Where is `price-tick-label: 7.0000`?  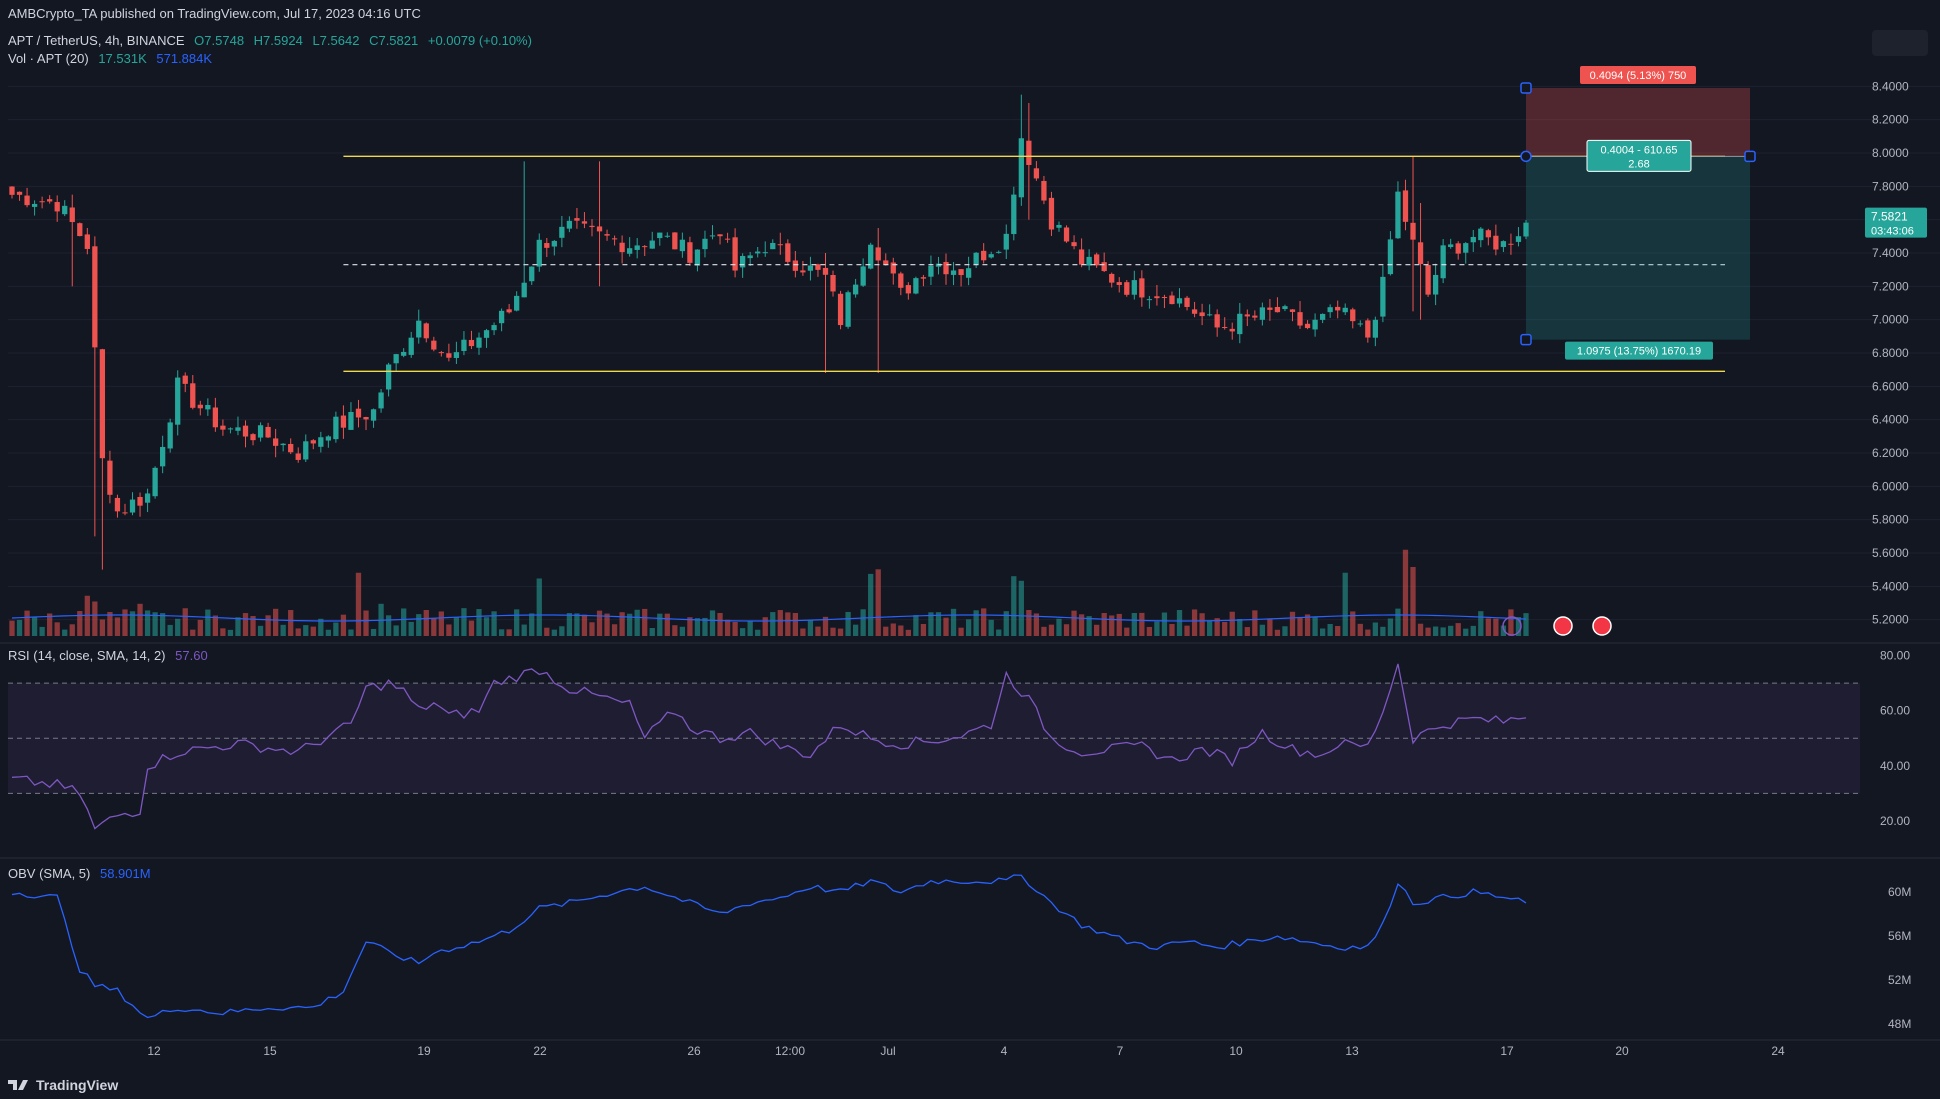
price-tick-label: 7.0000 is located at coordinates (1890, 320).